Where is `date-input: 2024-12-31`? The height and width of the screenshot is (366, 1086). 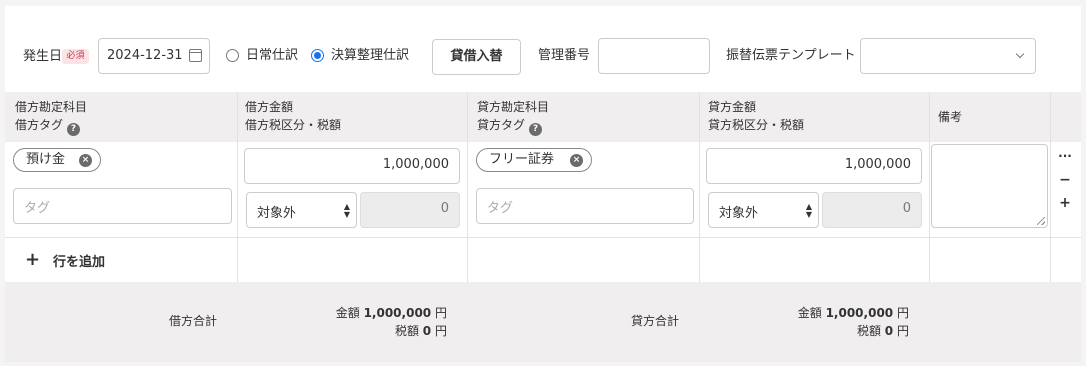 date-input: 2024-12-31 is located at coordinates (154, 56).